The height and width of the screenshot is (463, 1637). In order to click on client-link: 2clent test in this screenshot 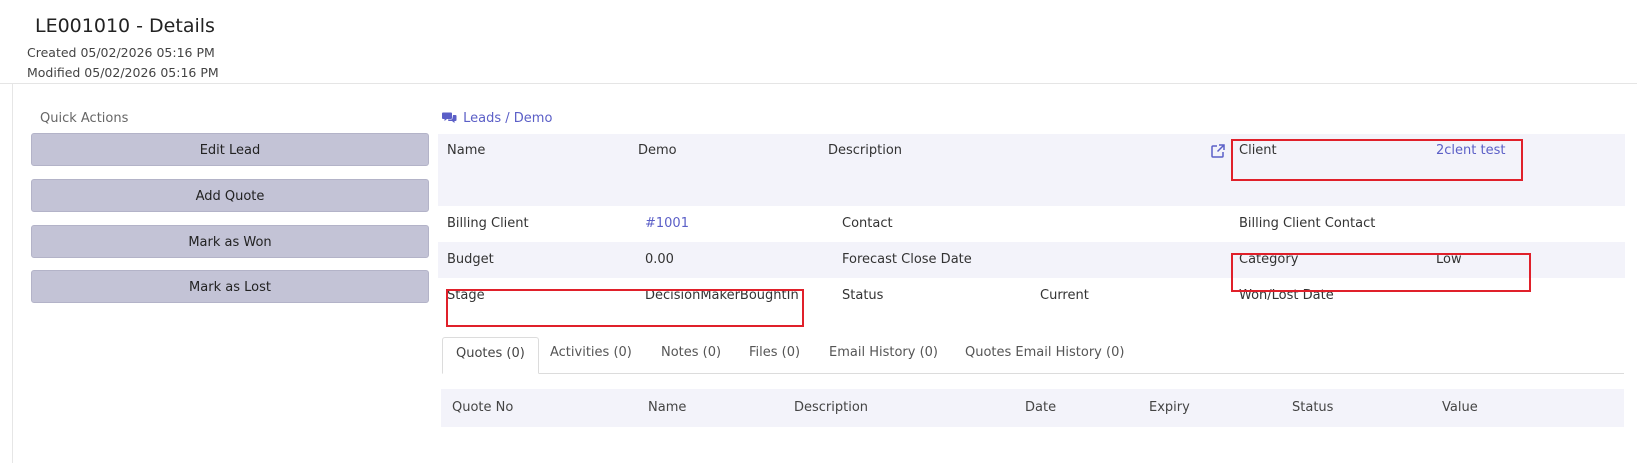, I will do `click(1470, 150)`.